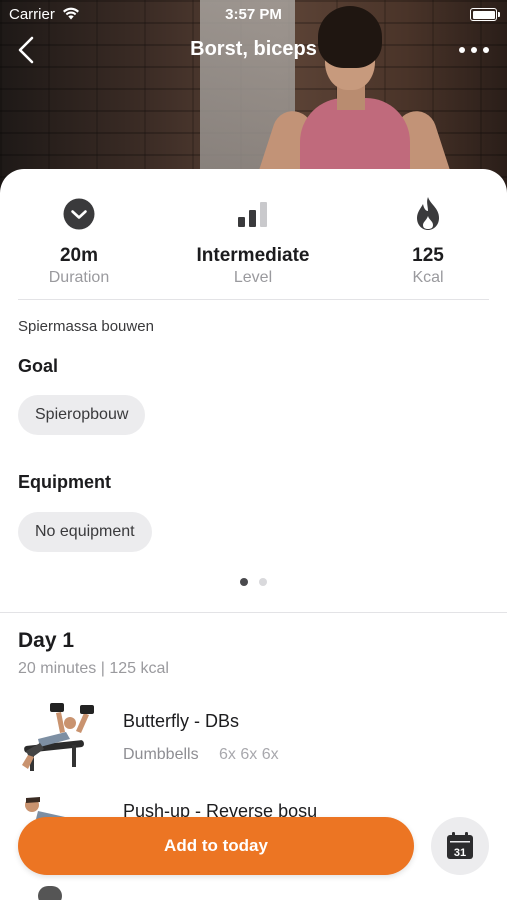  Describe the element at coordinates (428, 277) in the screenshot. I see `stat-label: Kcal` at that location.